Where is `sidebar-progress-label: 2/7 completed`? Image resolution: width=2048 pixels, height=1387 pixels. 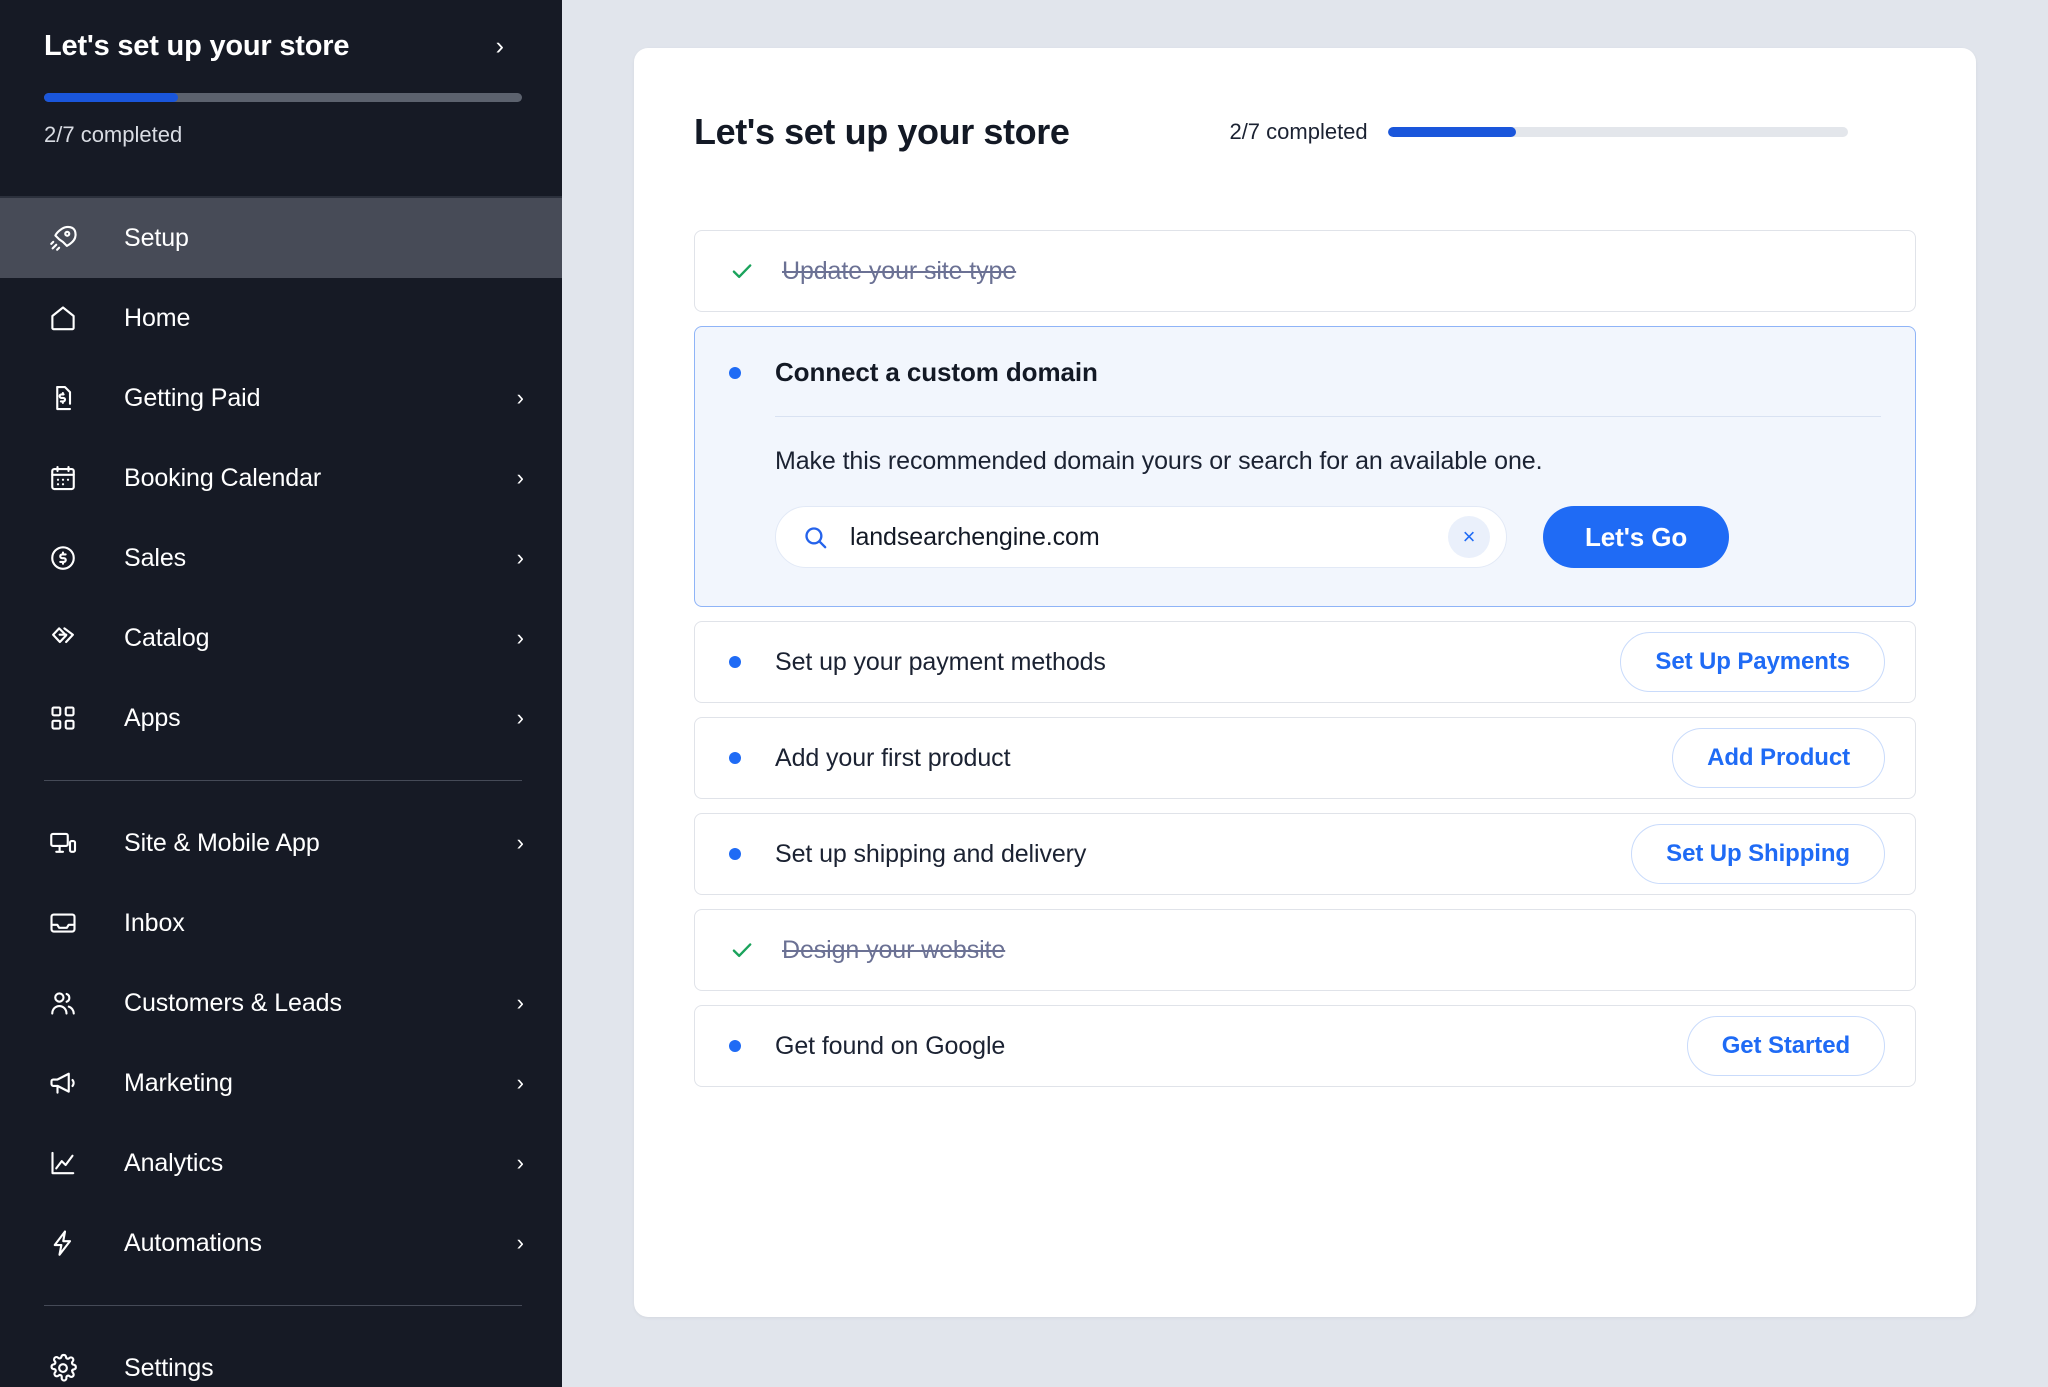 sidebar-progress-label: 2/7 completed is located at coordinates (113, 134).